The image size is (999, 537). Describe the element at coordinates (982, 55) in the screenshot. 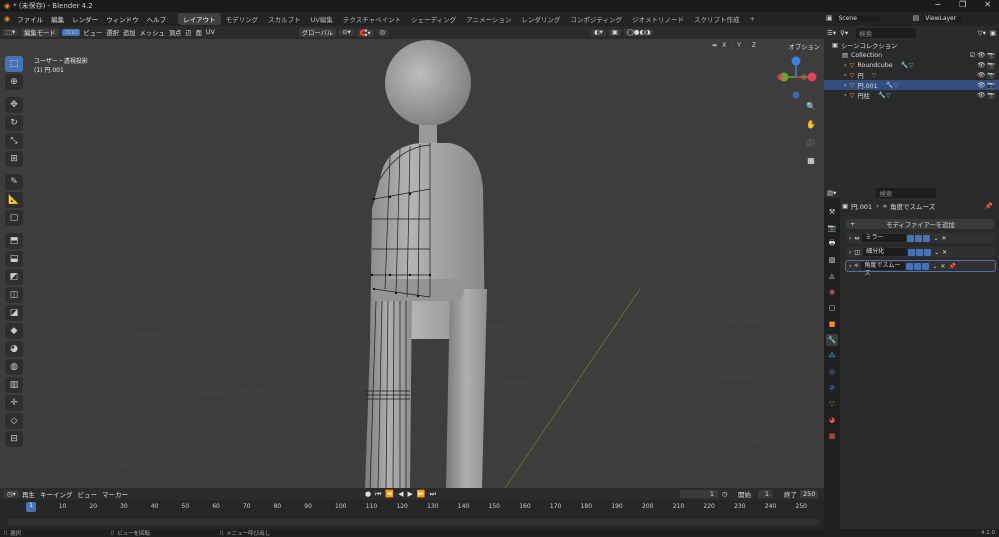

I see `visibility-icons: ☑ 👁 📷` at that location.